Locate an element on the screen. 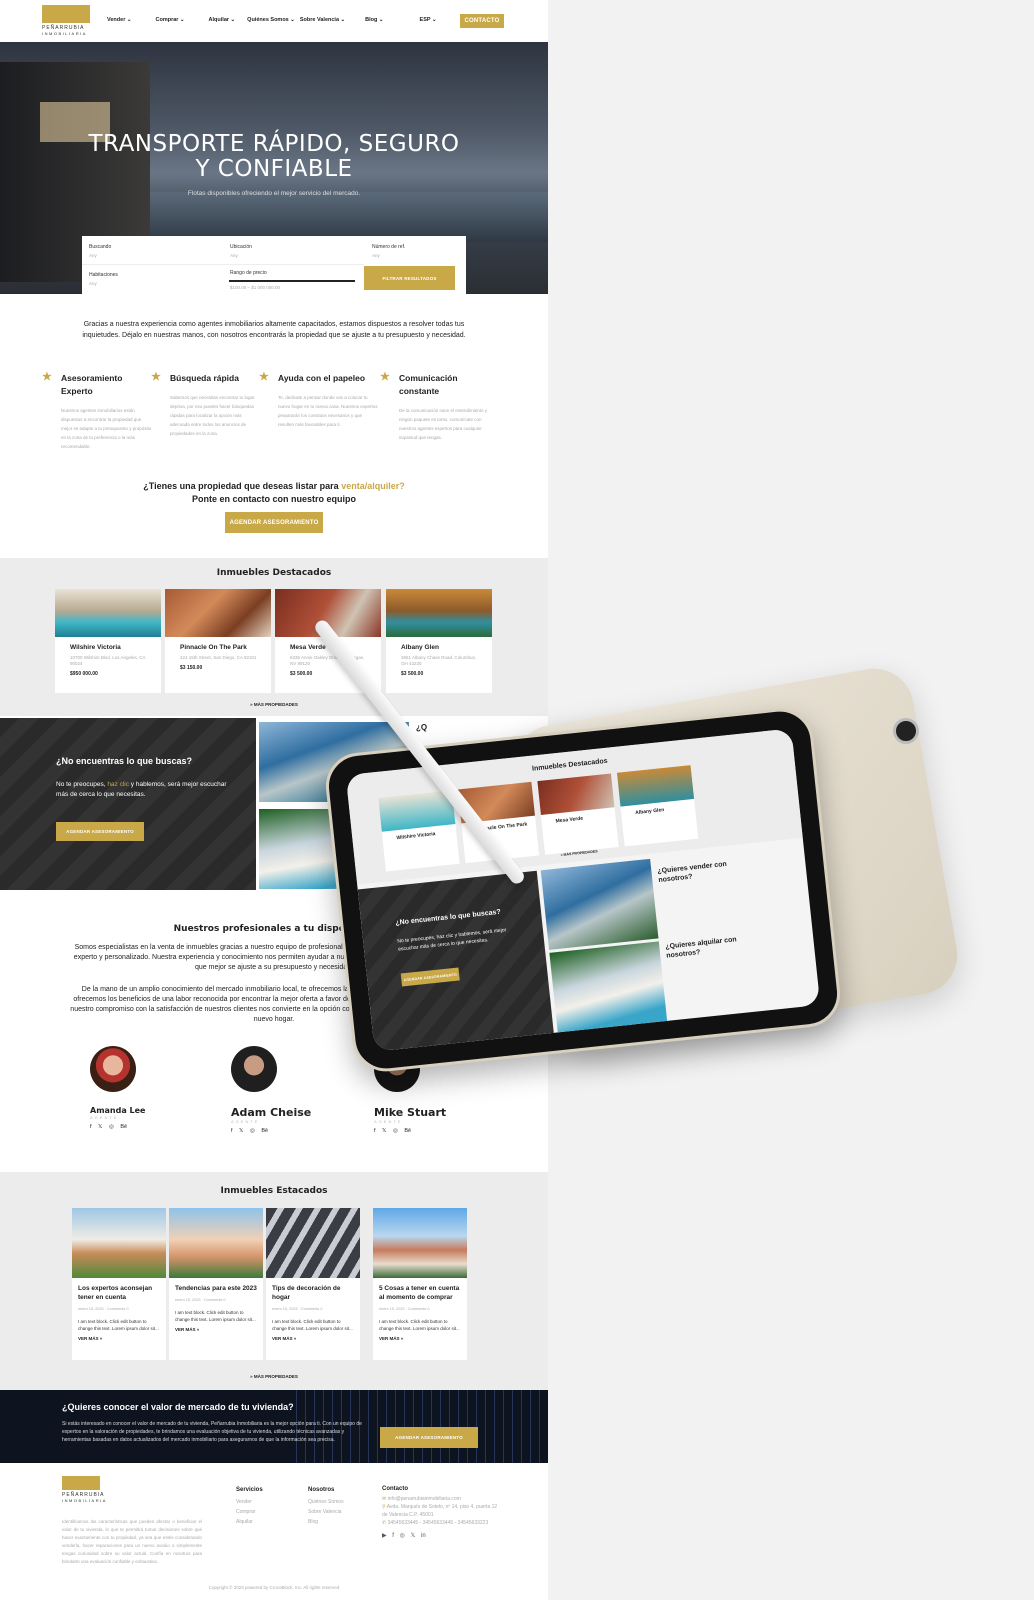  search-location-field: Ubicación Any is located at coordinates (241, 251).